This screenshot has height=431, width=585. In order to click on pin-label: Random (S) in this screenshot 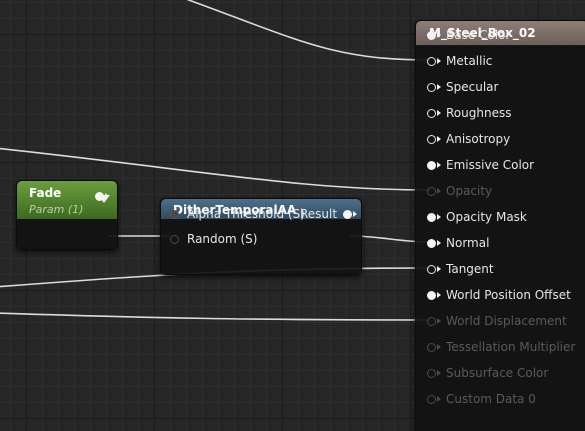, I will do `click(222, 239)`.